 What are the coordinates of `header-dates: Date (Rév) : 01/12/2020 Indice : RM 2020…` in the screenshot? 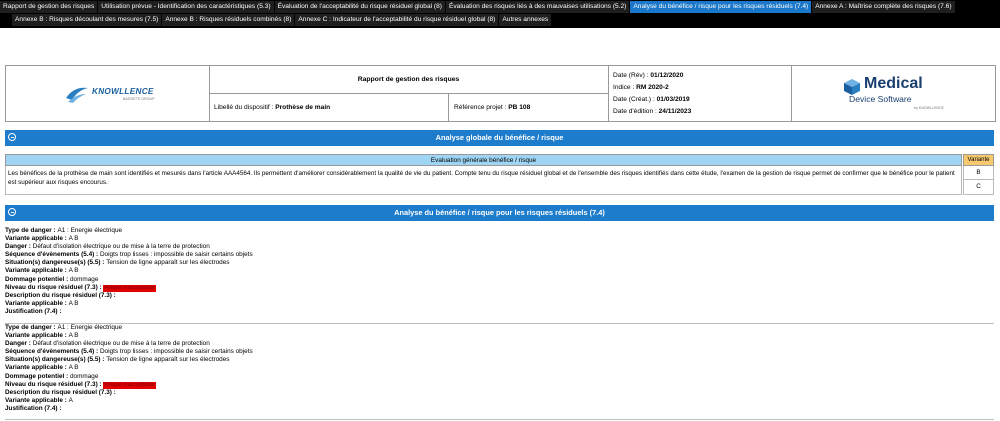 It's located at (700, 93).